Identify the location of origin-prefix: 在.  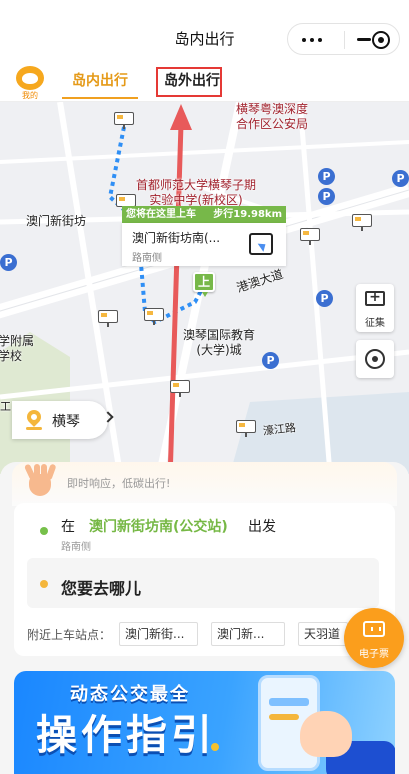
(68, 527).